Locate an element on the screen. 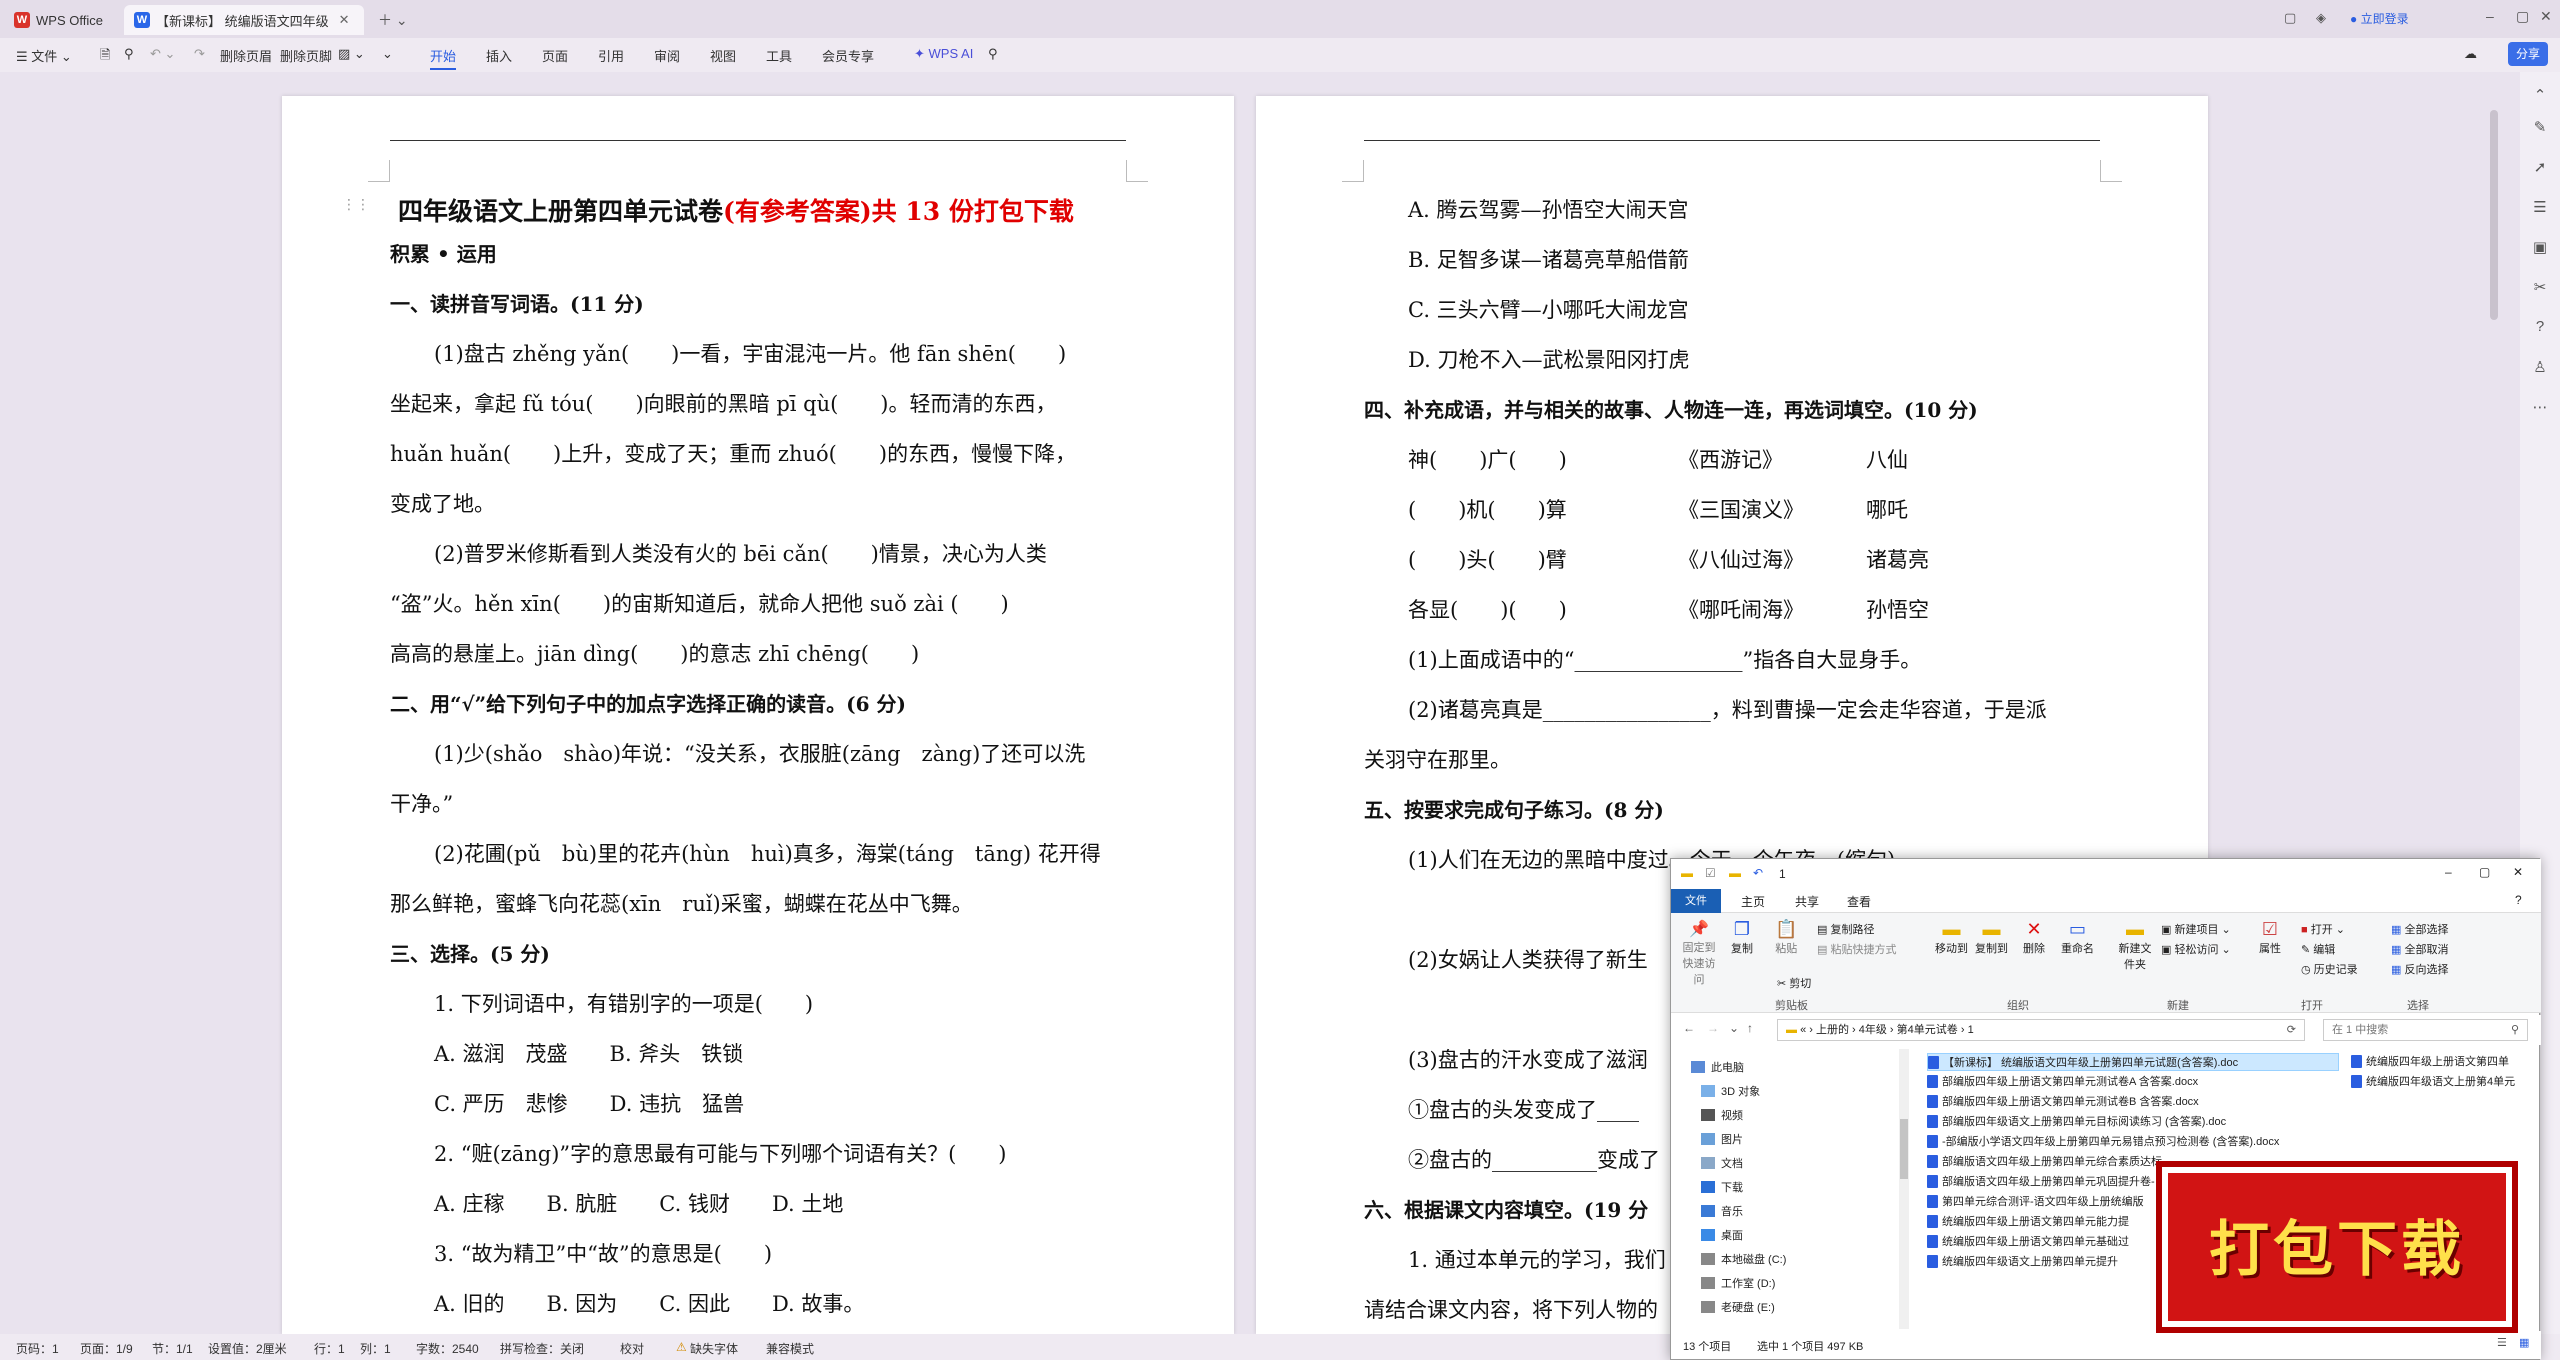 This screenshot has height=1360, width=2560. file-item: 部编版四年级上册语文第四单元测试卷B 含答案.docx is located at coordinates (2063, 1101).